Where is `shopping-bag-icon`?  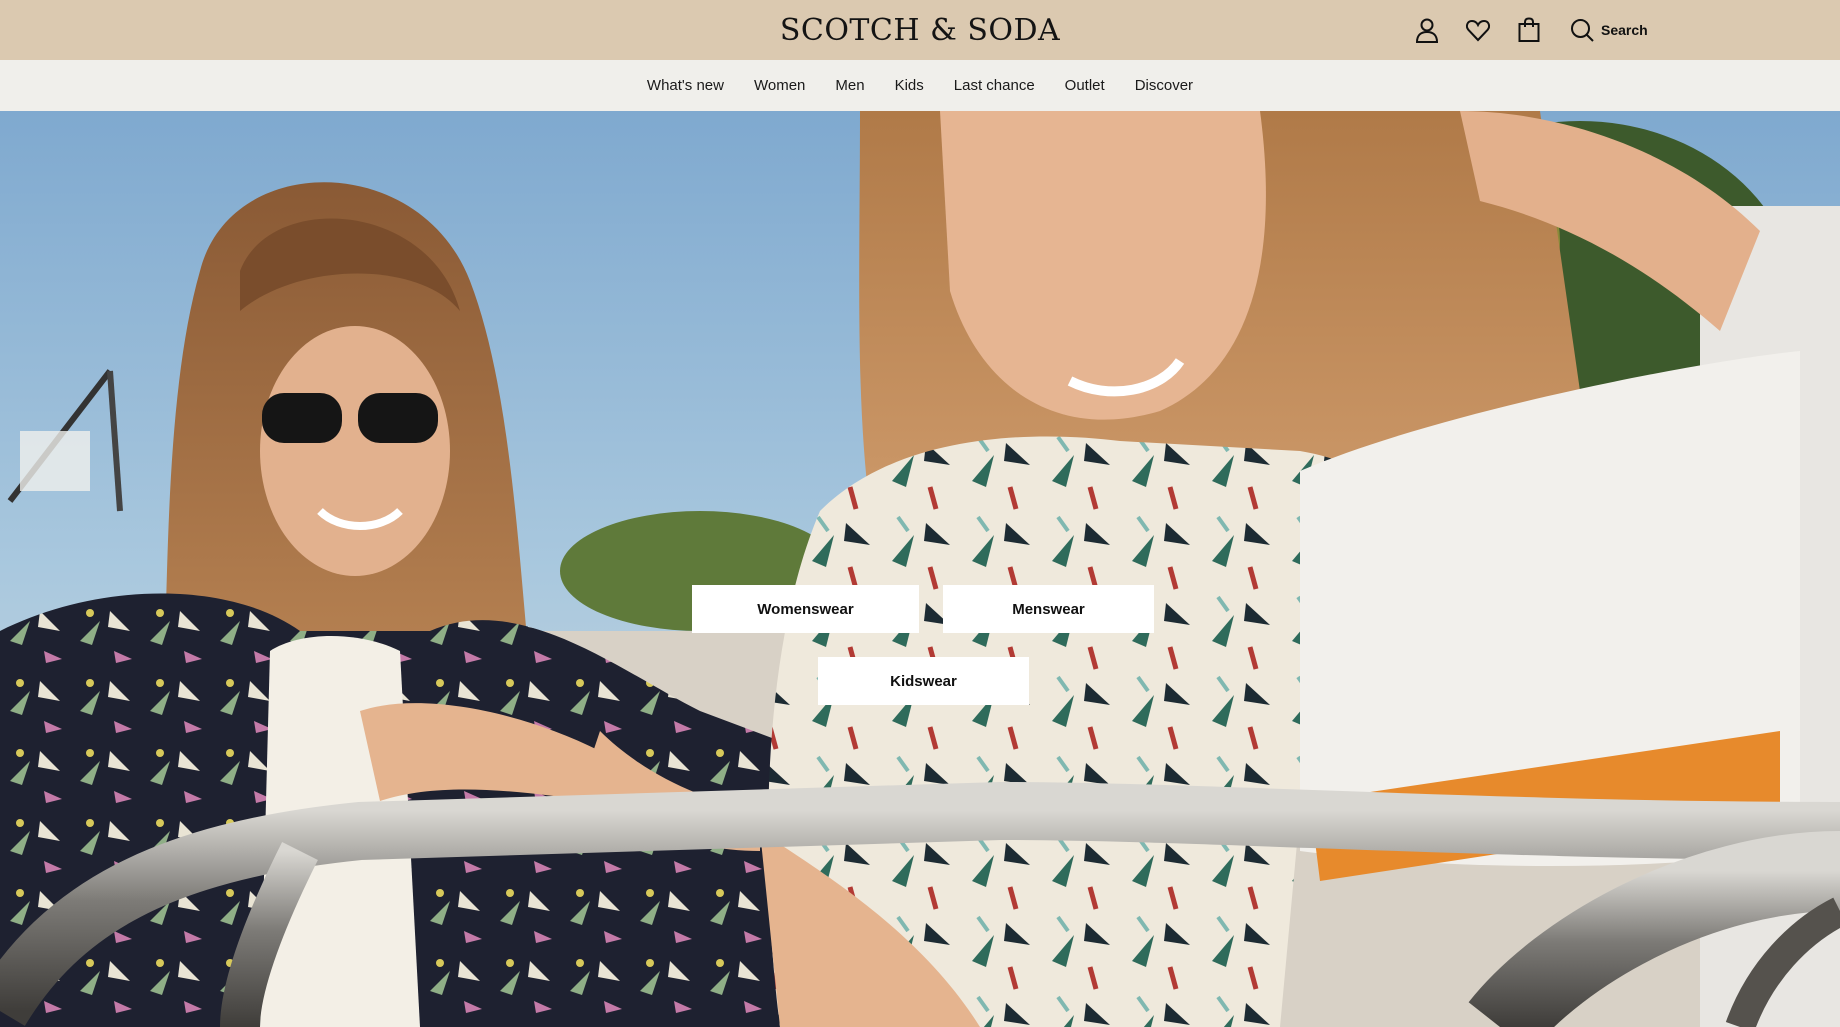
shopping-bag-icon is located at coordinates (1529, 30).